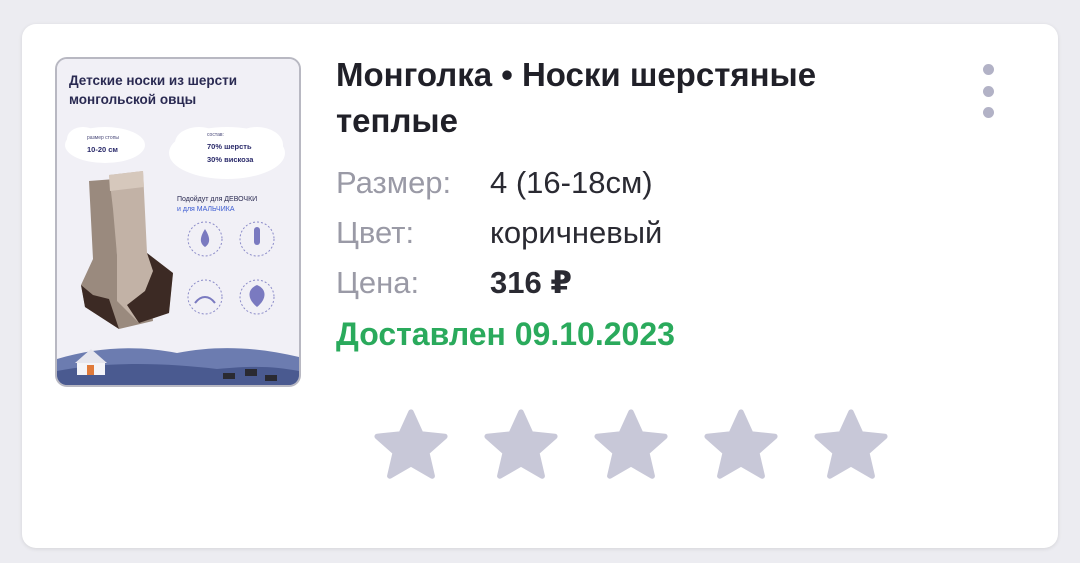  Describe the element at coordinates (102, 149) in the screenshot. I see `image-size-value: 10-20 см` at that location.